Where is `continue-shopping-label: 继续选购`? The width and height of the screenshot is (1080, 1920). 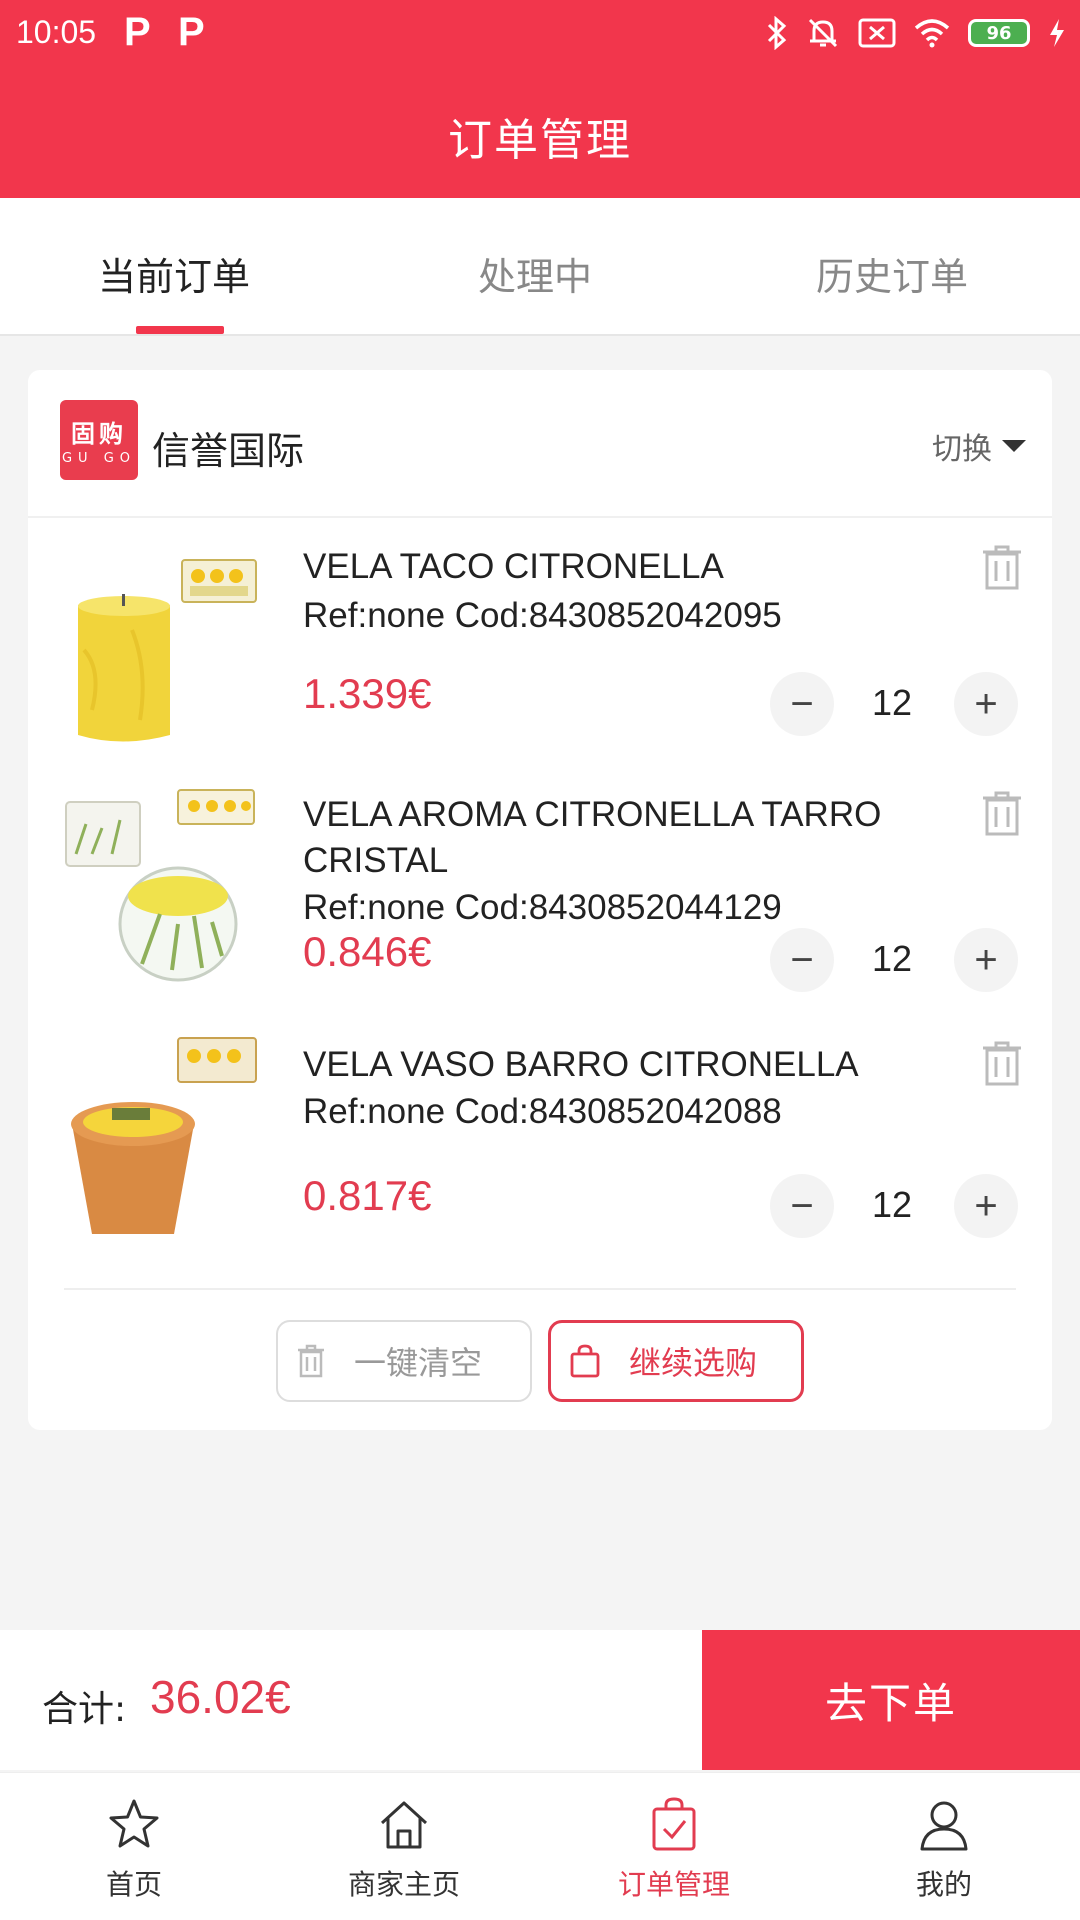 continue-shopping-label: 继续选购 is located at coordinates (693, 1363).